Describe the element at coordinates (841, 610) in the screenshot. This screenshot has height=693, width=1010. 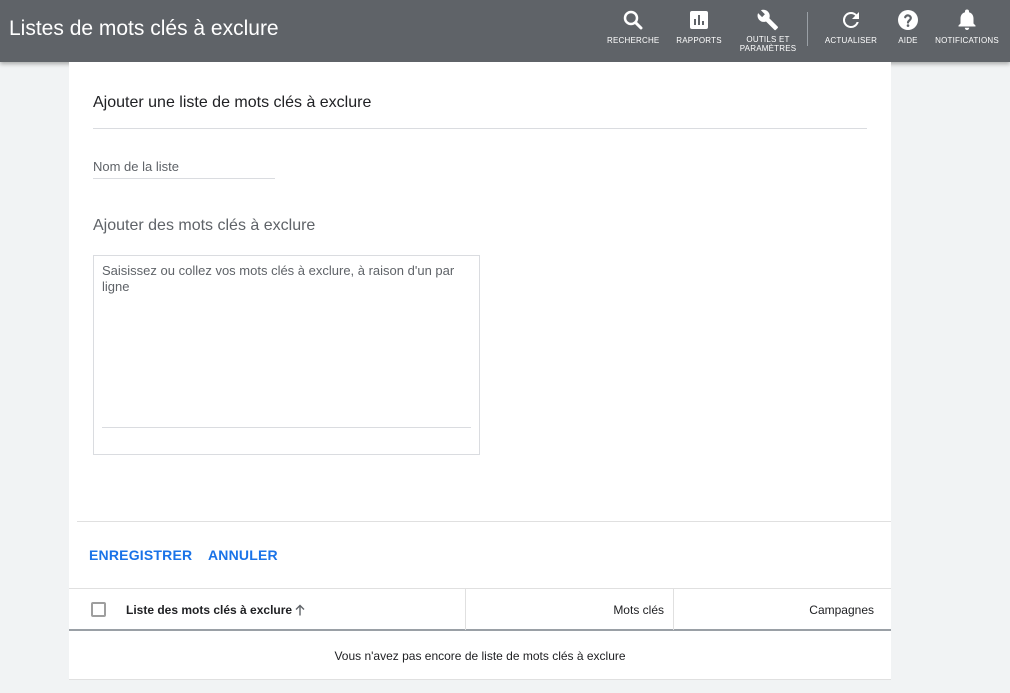
I see `column-header-campaigns: Campagnes` at that location.